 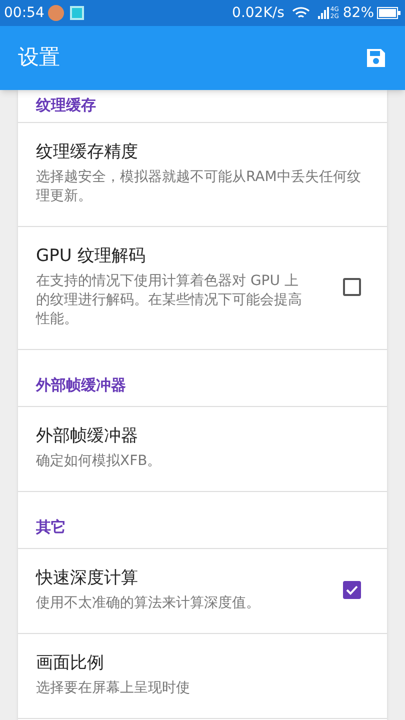 What do you see at coordinates (91, 256) in the screenshot?
I see `setting-title: GPU 纹理解码` at bounding box center [91, 256].